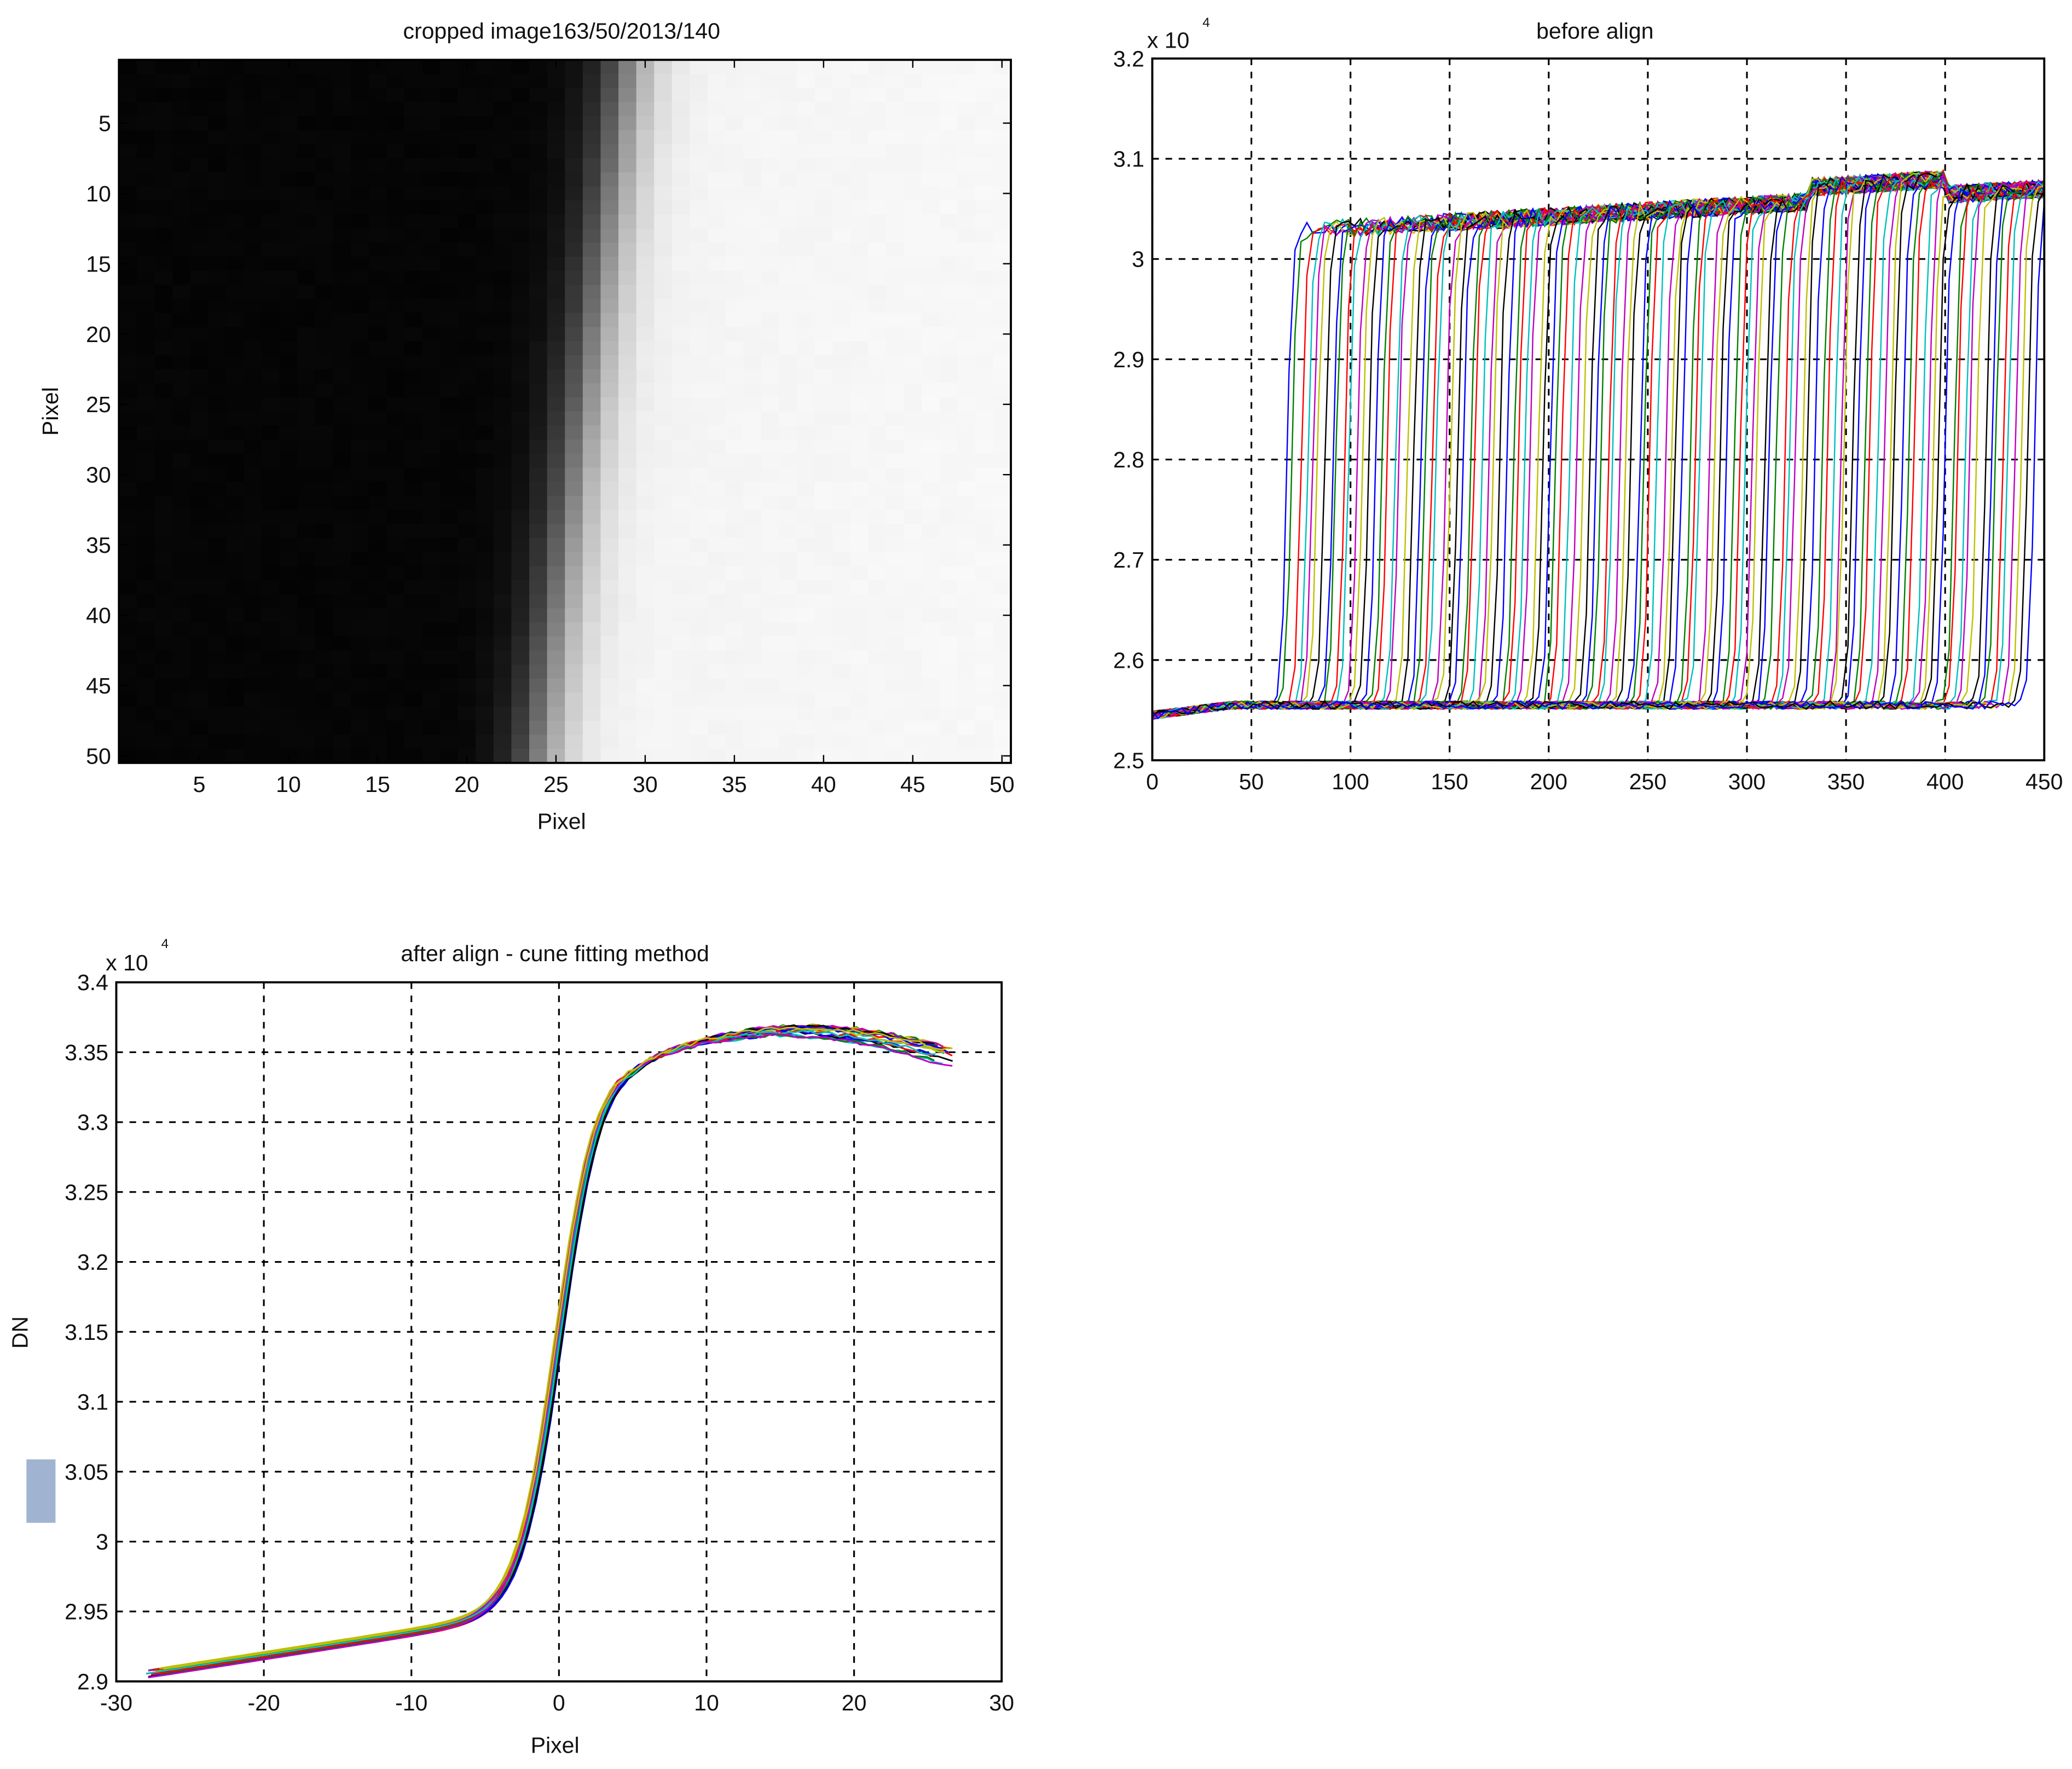 The height and width of the screenshot is (1769, 2072). I want to click on y-tick-label: 2.6, so click(1128, 660).